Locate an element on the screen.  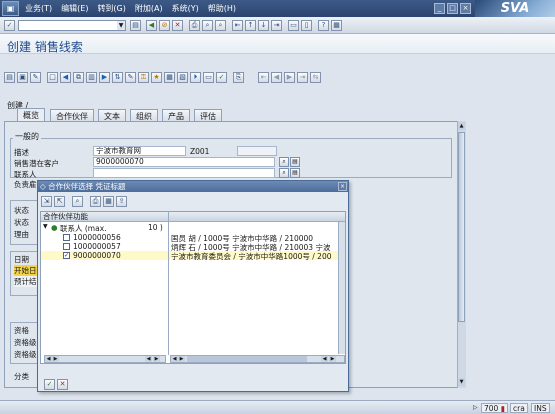
list-settings-icon: ▦ is located at coordinates (108, 201).